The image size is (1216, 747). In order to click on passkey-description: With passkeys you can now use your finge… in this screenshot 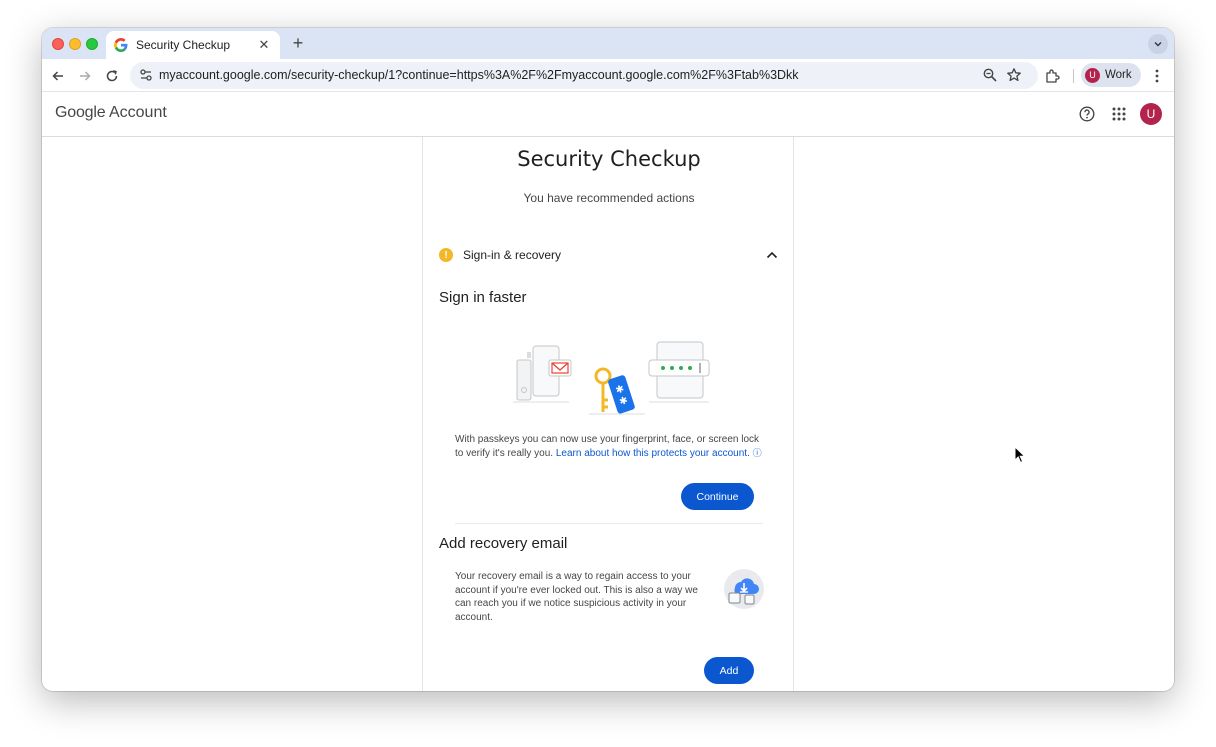, I will do `click(611, 446)`.